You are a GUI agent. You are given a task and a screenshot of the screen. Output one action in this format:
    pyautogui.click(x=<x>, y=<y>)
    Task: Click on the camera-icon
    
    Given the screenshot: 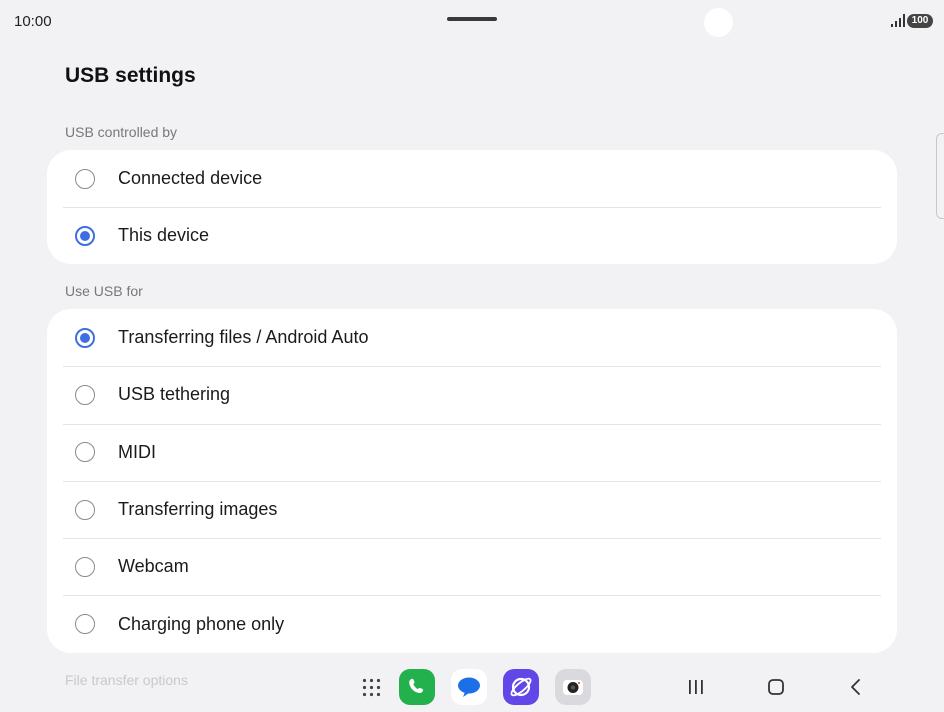 What is the action you would take?
    pyautogui.click(x=573, y=687)
    